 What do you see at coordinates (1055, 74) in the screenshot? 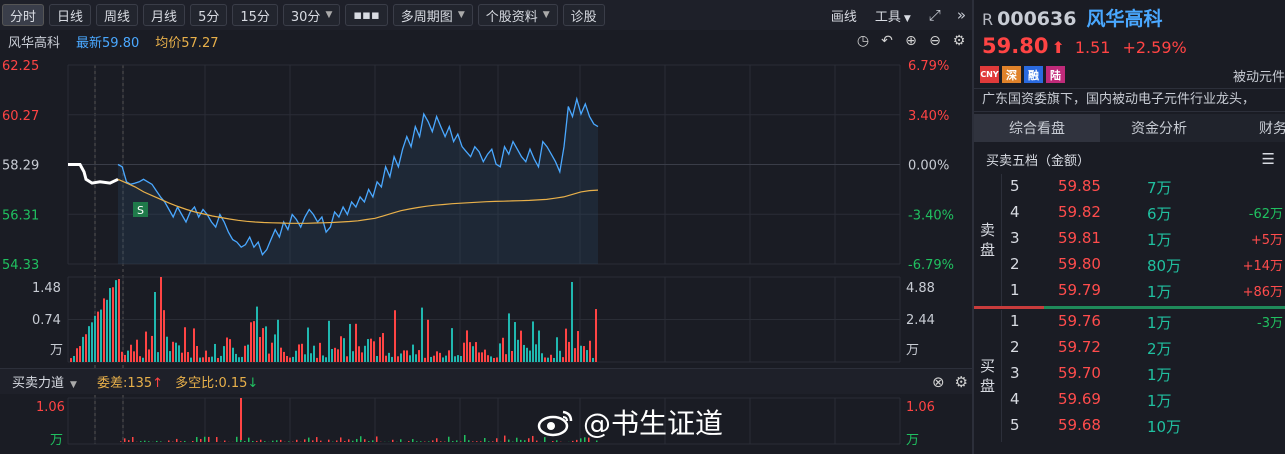
I see `tag-connect: 陆` at bounding box center [1055, 74].